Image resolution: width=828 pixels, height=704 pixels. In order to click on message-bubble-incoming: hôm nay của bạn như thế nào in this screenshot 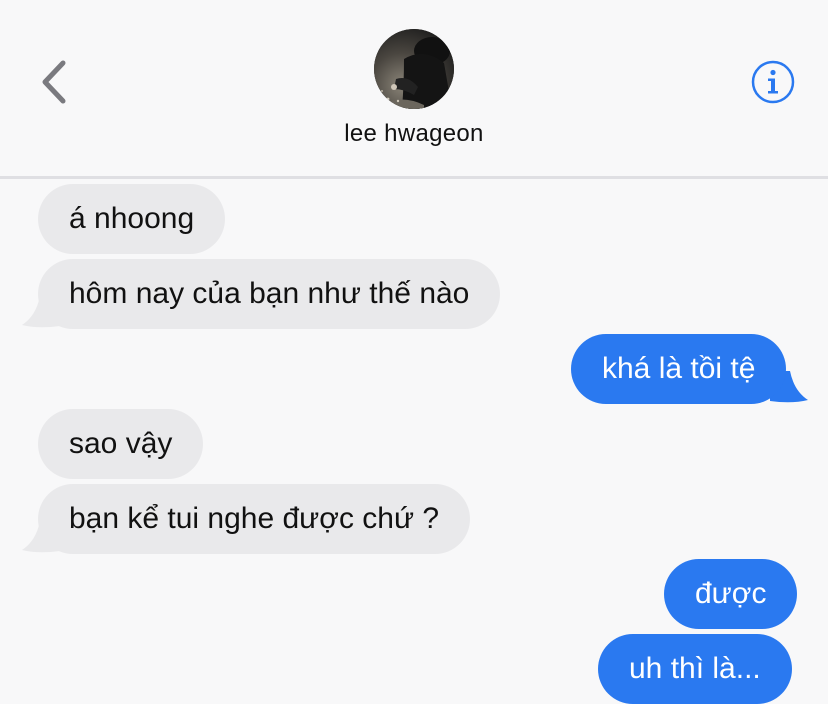, I will do `click(269, 294)`.